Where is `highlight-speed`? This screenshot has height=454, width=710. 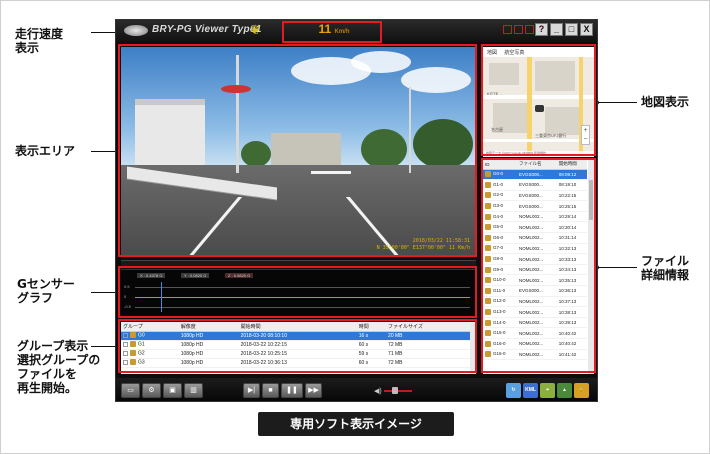
highlight-speed is located at coordinates (332, 32).